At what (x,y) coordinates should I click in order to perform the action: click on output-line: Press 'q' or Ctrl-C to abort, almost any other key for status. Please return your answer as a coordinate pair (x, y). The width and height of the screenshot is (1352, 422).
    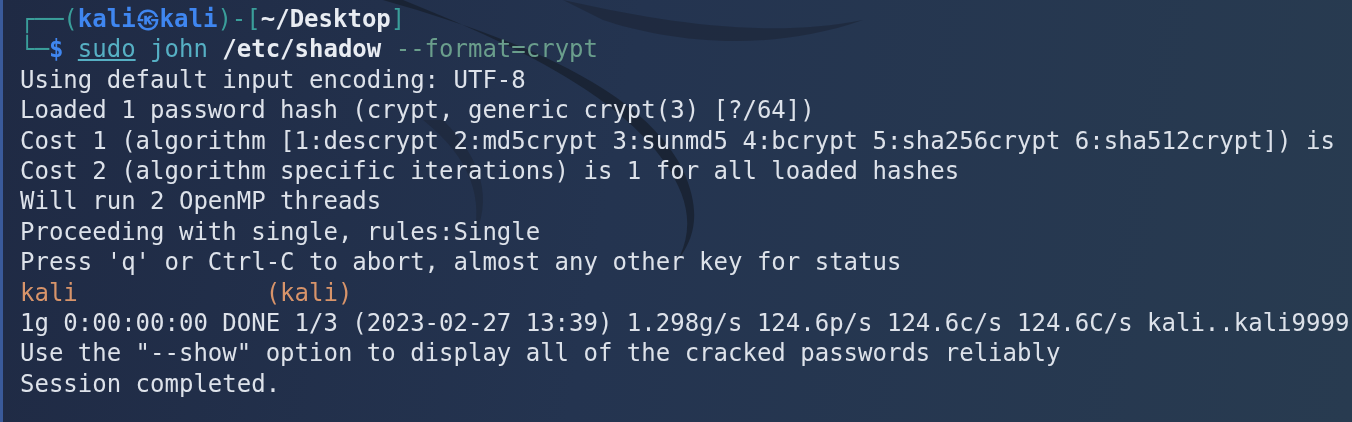
    Looking at the image, I should click on (461, 262).